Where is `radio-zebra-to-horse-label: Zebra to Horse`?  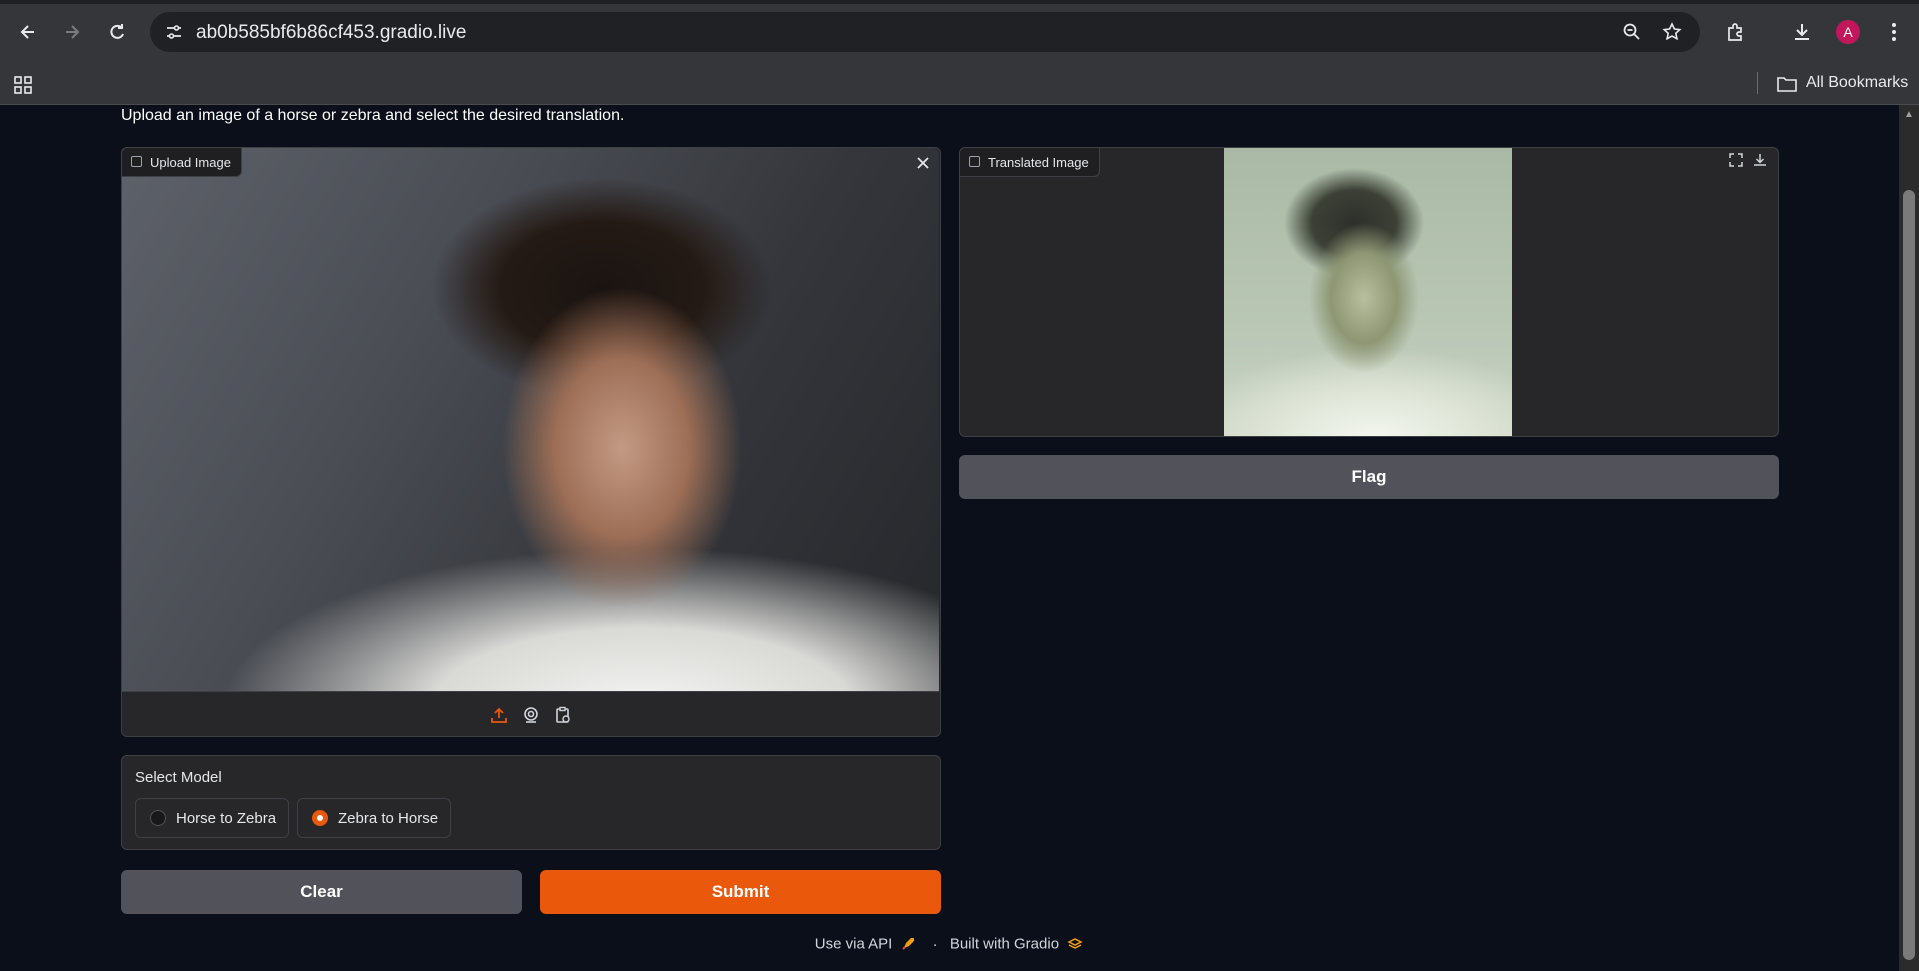 radio-zebra-to-horse-label: Zebra to Horse is located at coordinates (388, 818).